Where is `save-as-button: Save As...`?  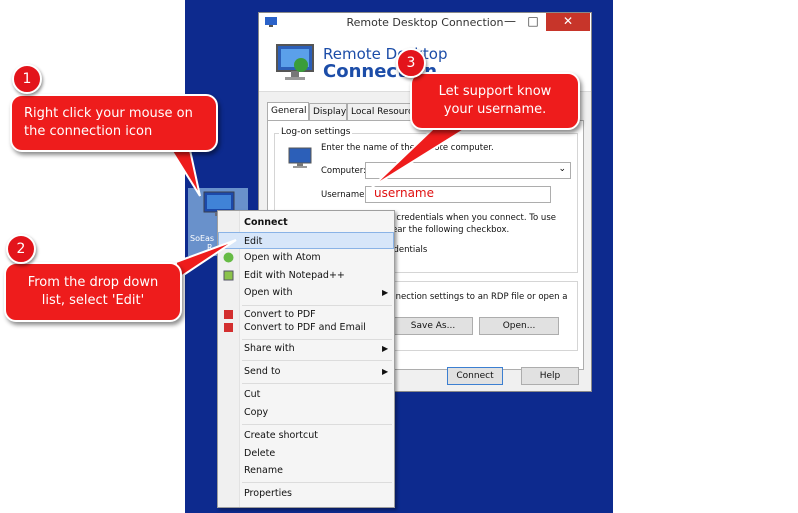 save-as-button: Save As... is located at coordinates (433, 326).